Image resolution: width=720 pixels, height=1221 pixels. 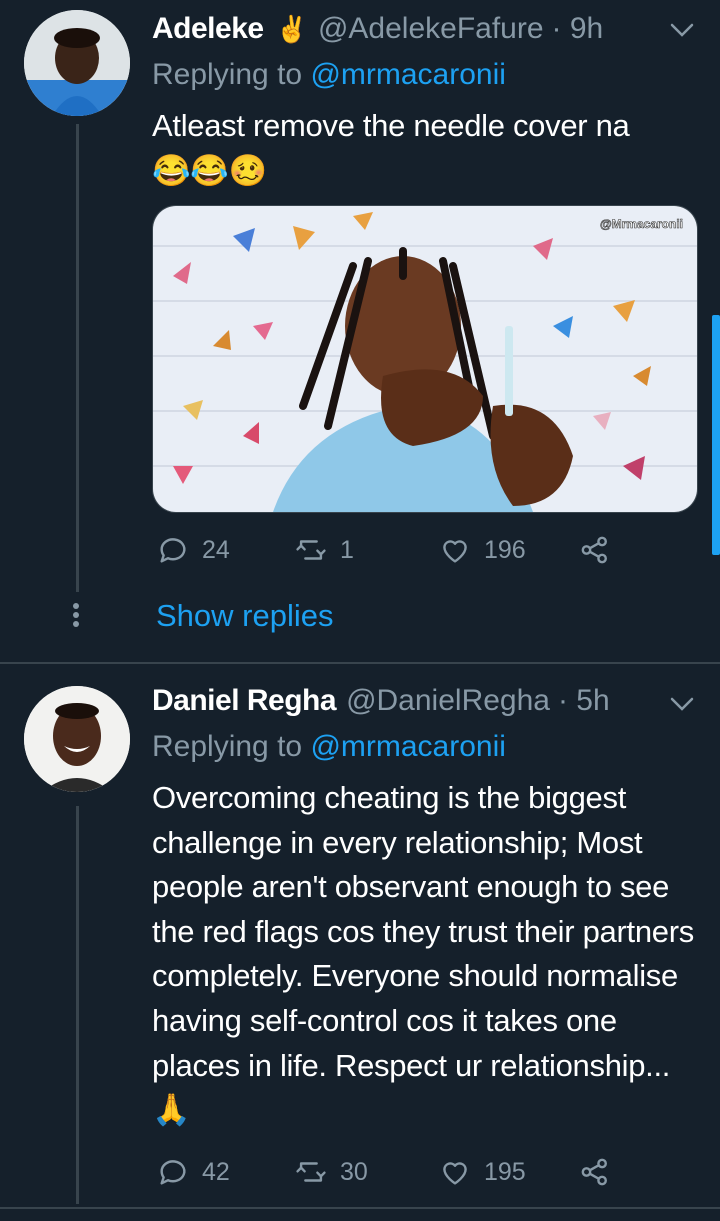 I want to click on display-name: Daniel Regha, so click(x=244, y=701).